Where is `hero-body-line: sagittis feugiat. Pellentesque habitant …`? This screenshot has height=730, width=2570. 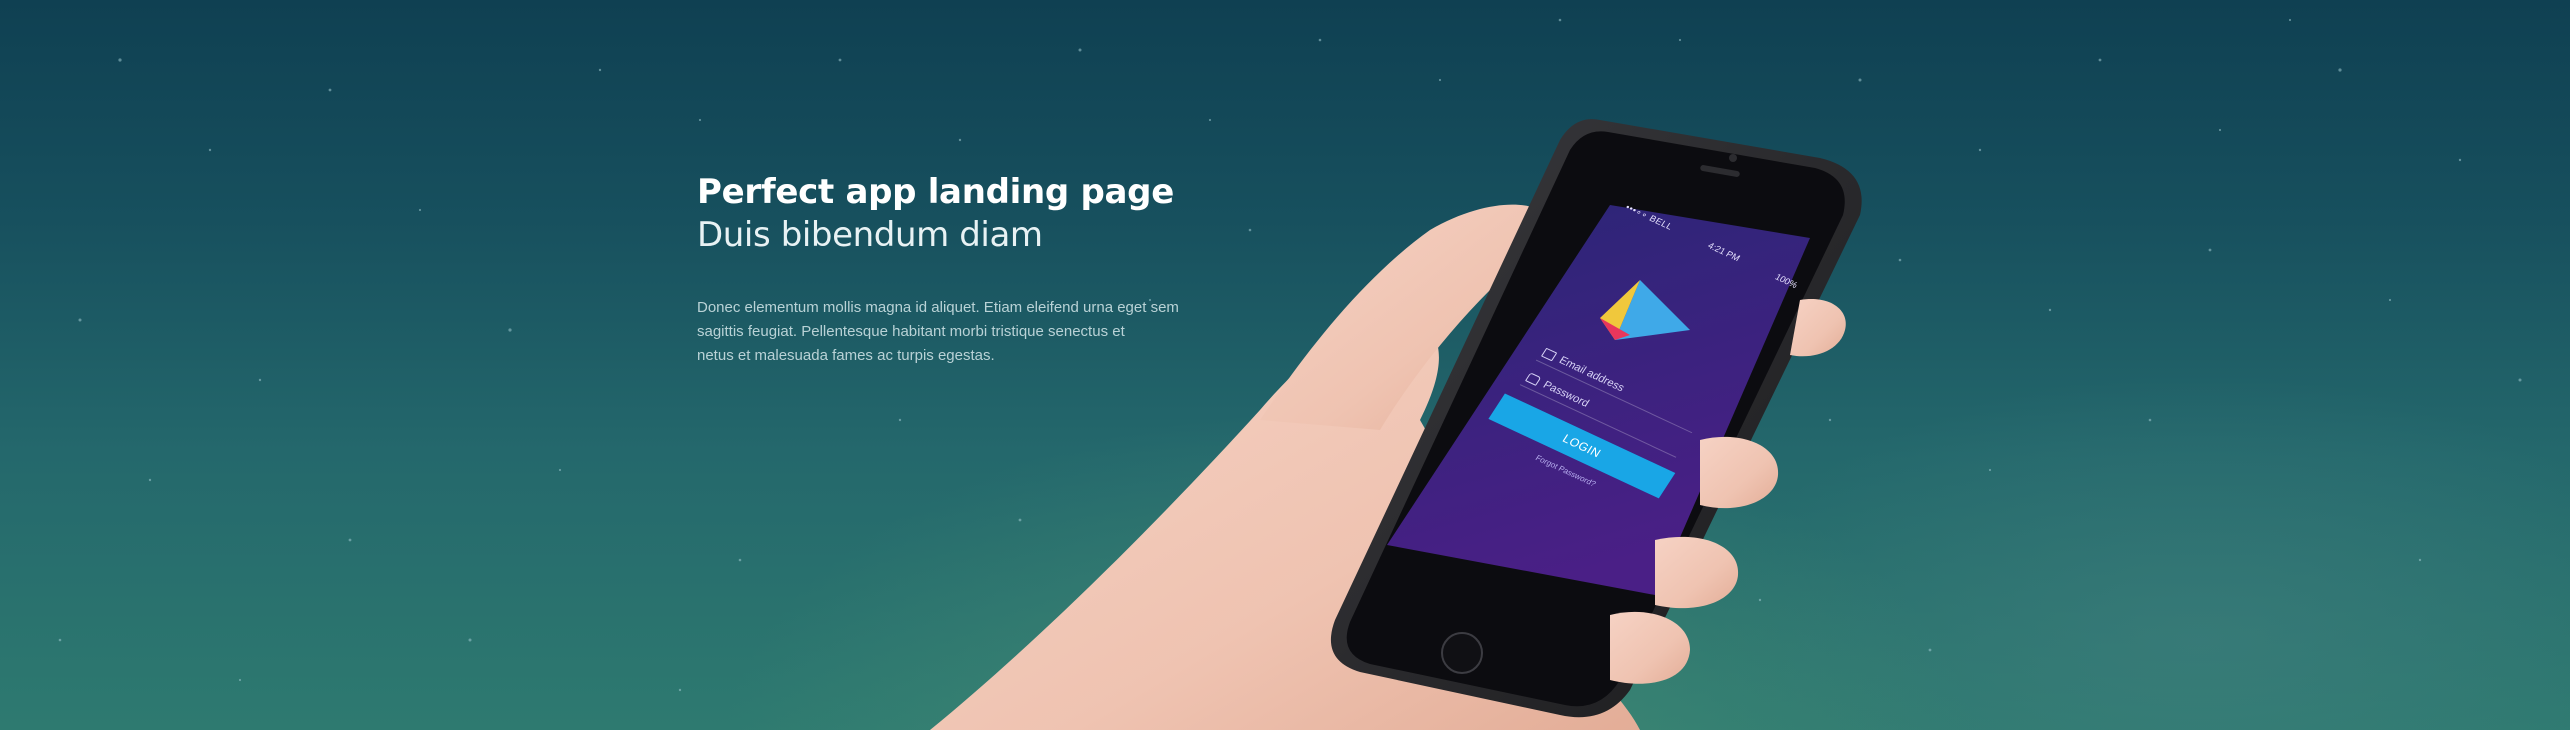
hero-body-line: sagittis feugiat. Pellentesque habitant … is located at coordinates (911, 331).